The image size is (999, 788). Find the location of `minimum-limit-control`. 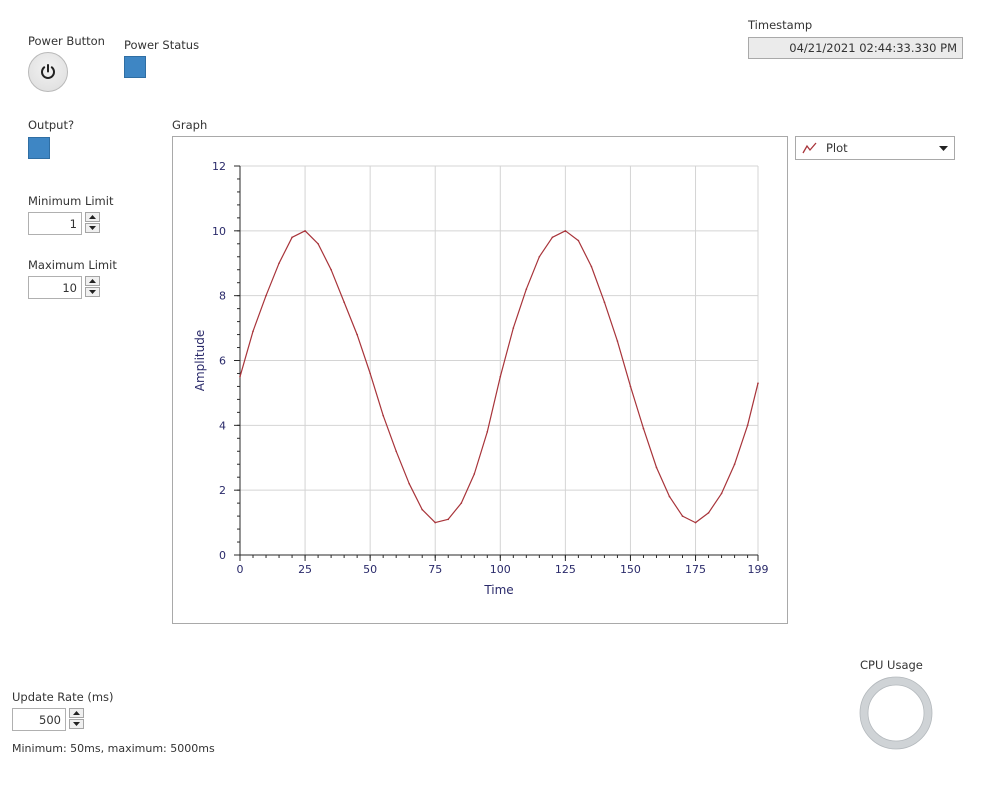

minimum-limit-control is located at coordinates (64, 223).